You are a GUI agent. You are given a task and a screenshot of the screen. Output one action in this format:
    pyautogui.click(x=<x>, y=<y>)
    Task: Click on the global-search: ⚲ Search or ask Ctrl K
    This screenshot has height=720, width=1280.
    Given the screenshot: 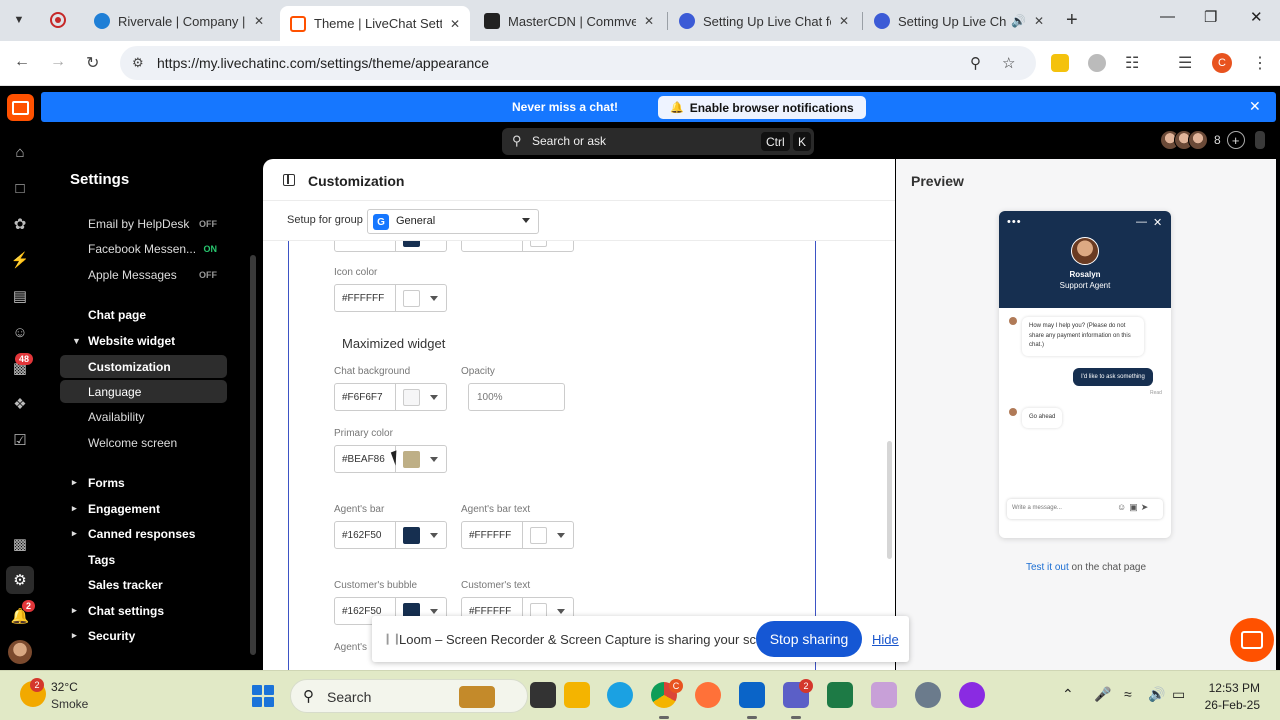 What is the action you would take?
    pyautogui.click(x=658, y=141)
    